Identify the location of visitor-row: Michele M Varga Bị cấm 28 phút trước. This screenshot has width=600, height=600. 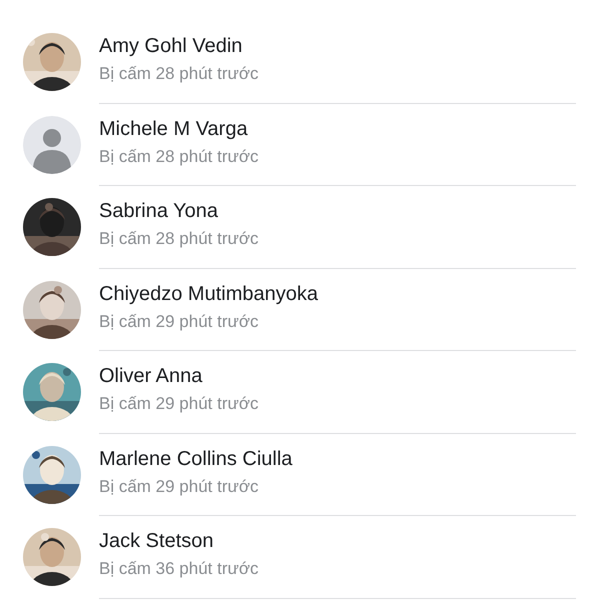
(300, 145).